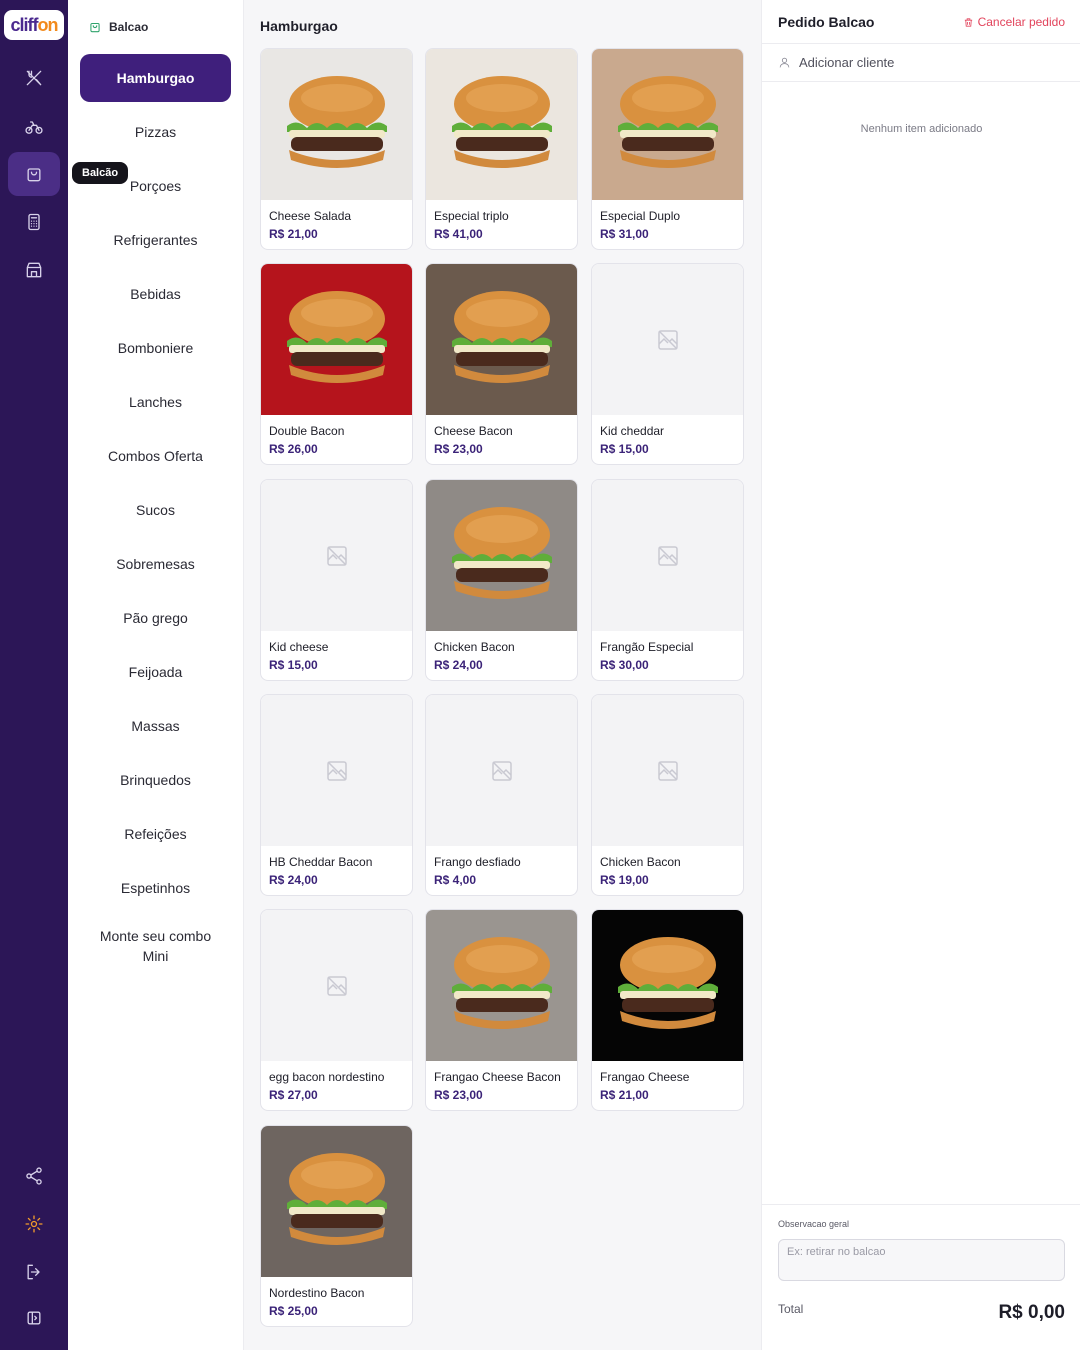  Describe the element at coordinates (155, 510) in the screenshot. I see `category-item: Sucos` at that location.